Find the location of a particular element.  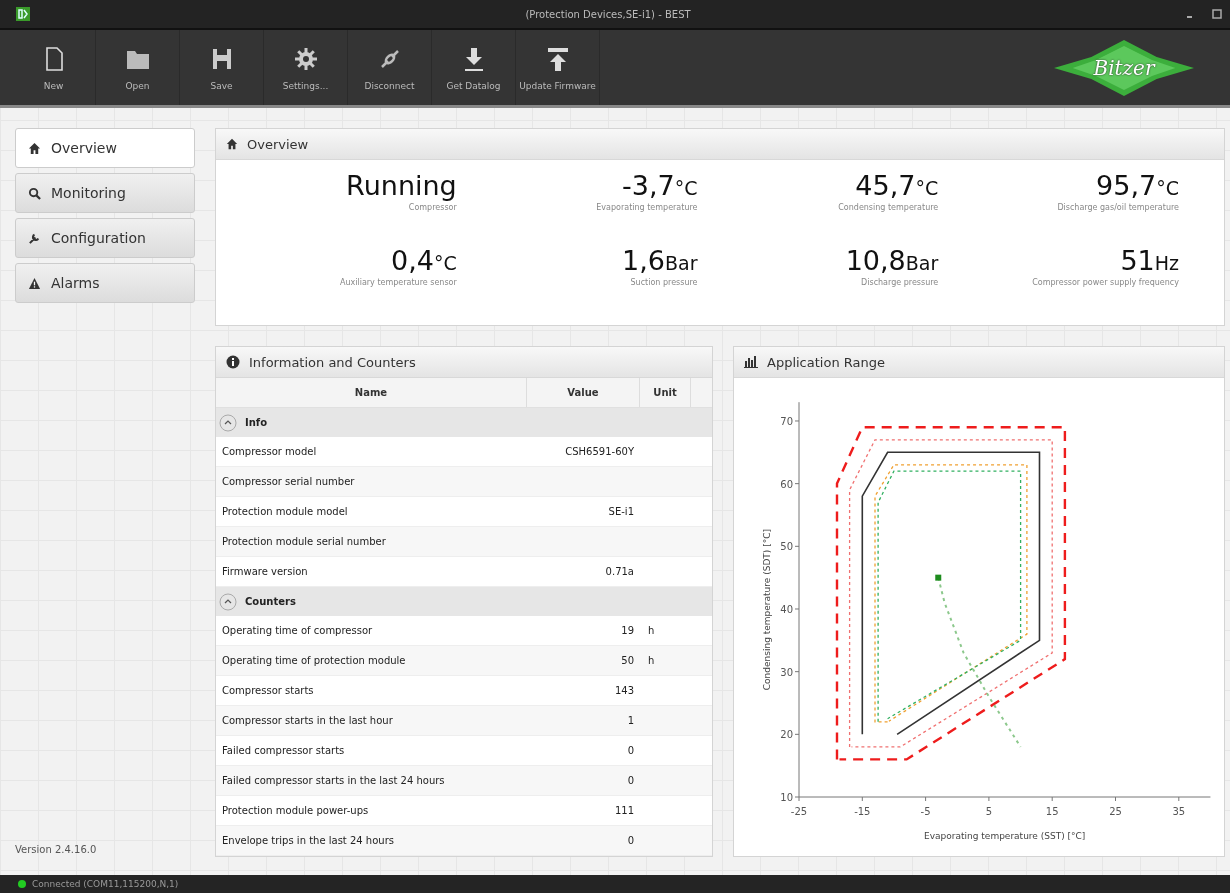

table-cell: SE-i1 is located at coordinates (621, 511).